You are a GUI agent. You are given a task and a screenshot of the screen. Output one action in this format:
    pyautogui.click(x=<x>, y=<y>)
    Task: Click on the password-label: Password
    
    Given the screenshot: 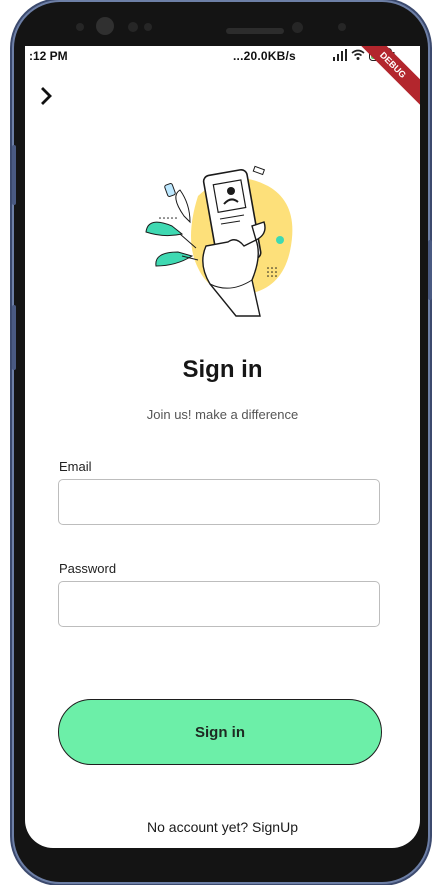 What is the action you would take?
    pyautogui.click(x=88, y=568)
    